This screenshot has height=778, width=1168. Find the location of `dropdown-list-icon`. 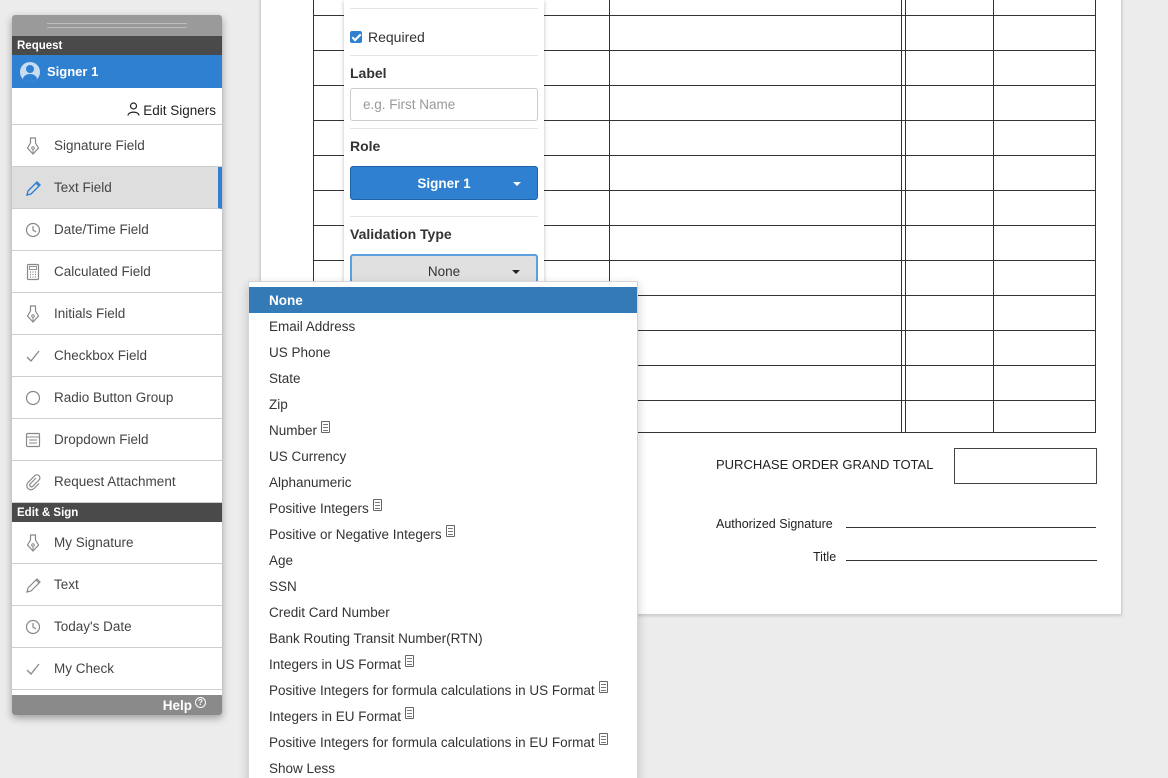

dropdown-list-icon is located at coordinates (33, 440).